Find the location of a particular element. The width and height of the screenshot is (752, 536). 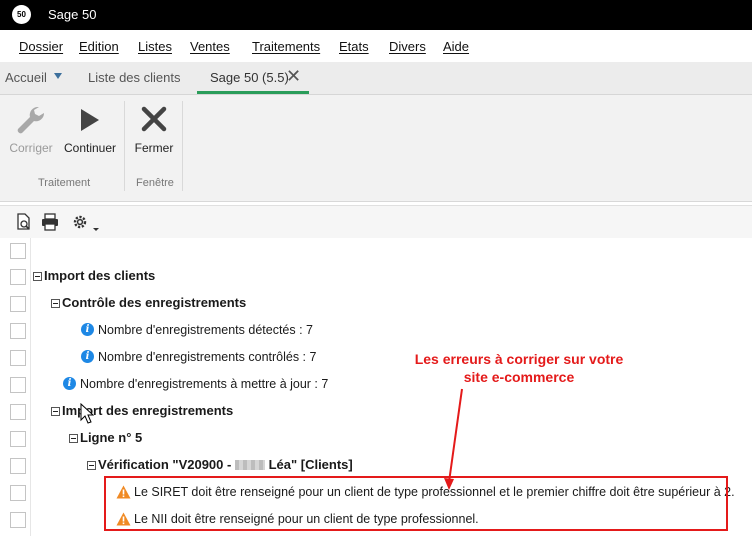

tree-row: i Nombre d'enregistrements détectés : 7 is located at coordinates (376, 332).